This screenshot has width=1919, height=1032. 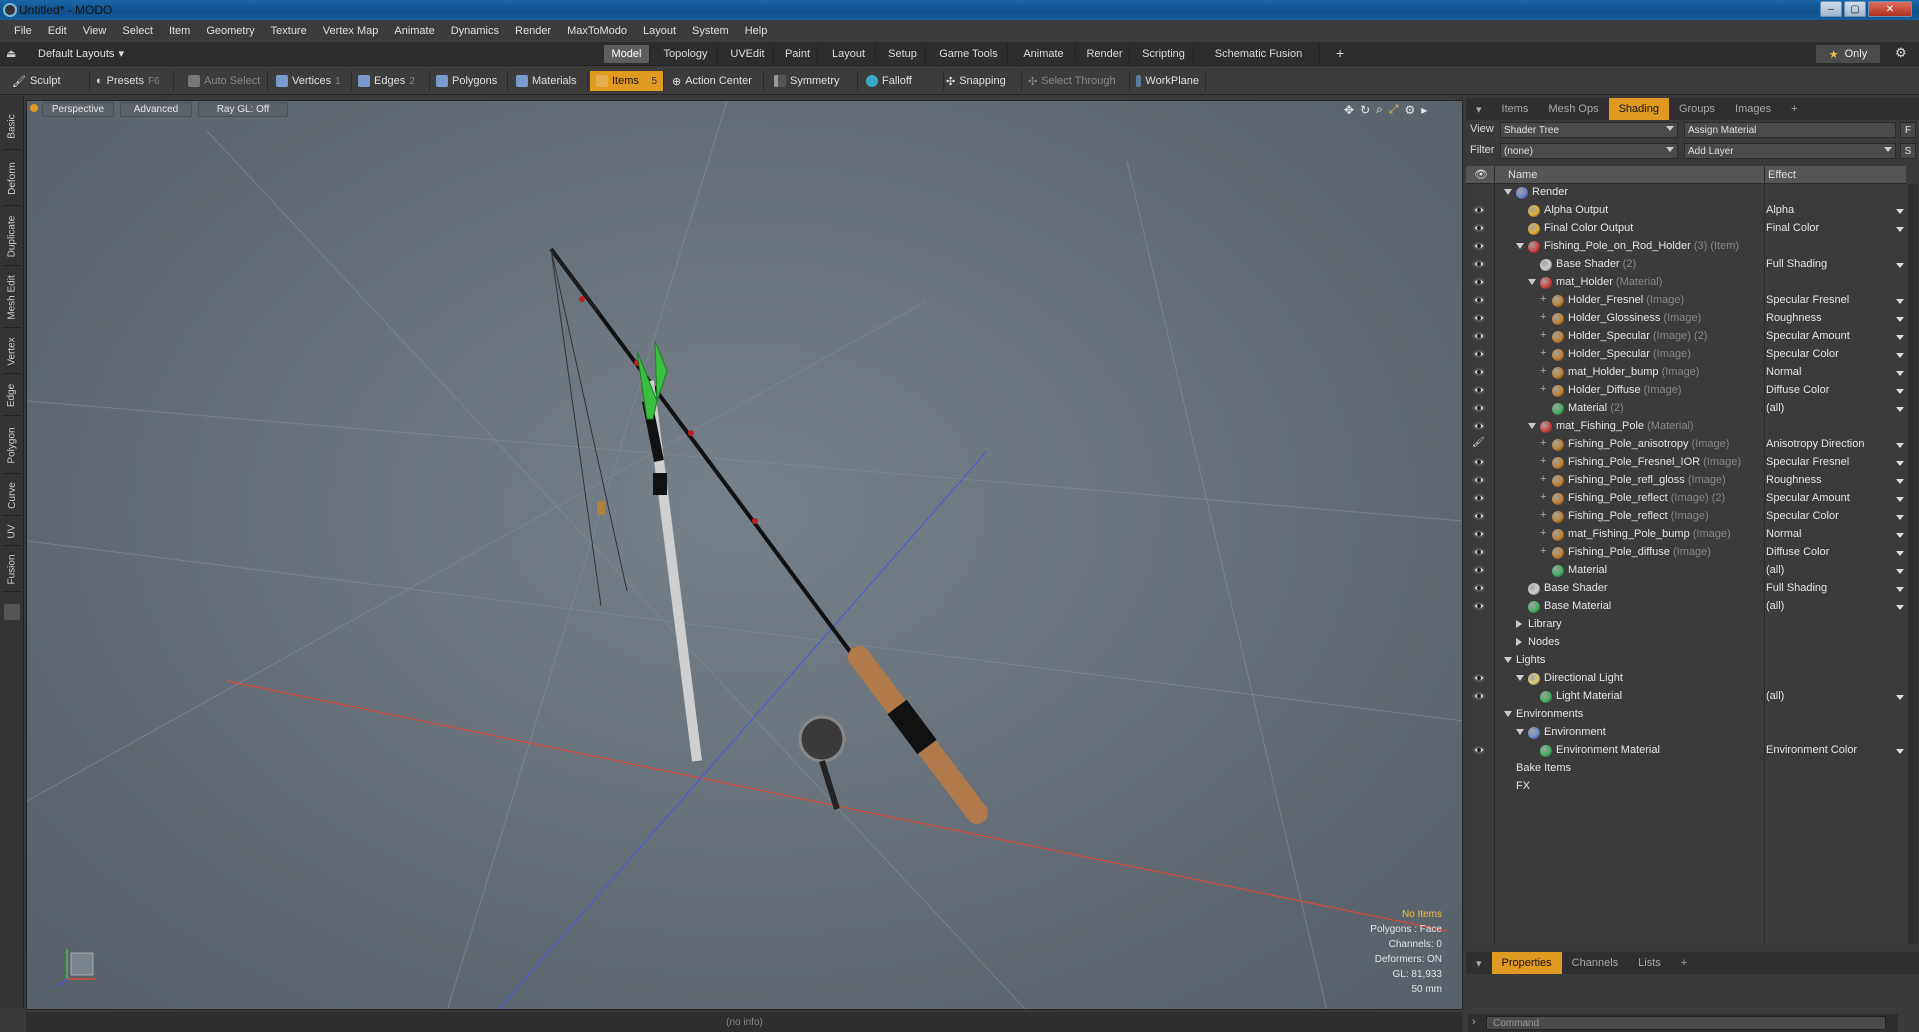 I want to click on left-tab-fusion: Fusion, so click(x=12, y=570).